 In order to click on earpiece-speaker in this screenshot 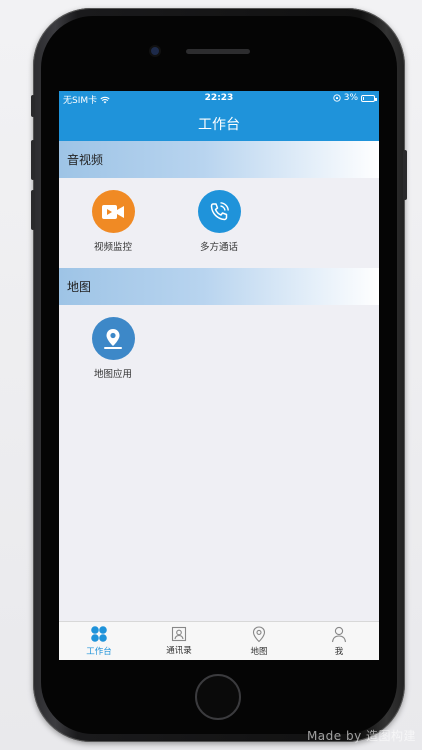, I will do `click(218, 51)`.